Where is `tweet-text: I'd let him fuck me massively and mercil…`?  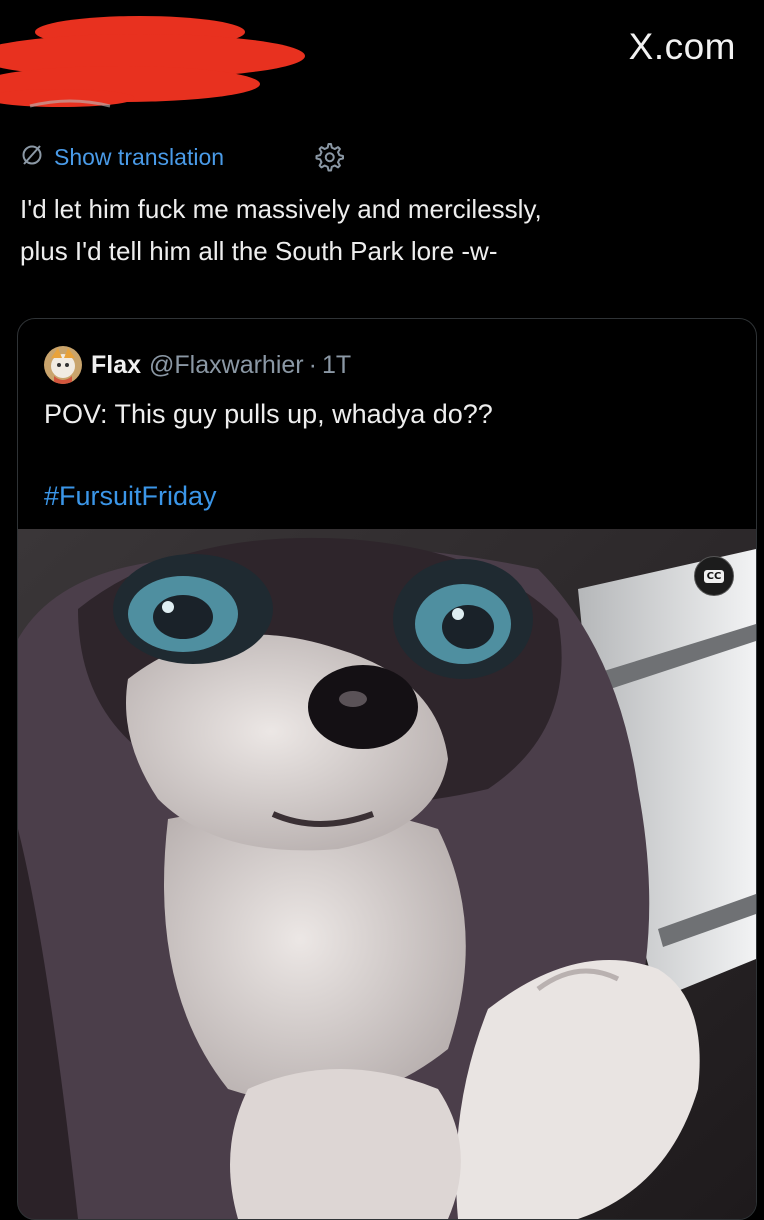
tweet-text: I'd let him fuck me massively and mercil… is located at coordinates (281, 230).